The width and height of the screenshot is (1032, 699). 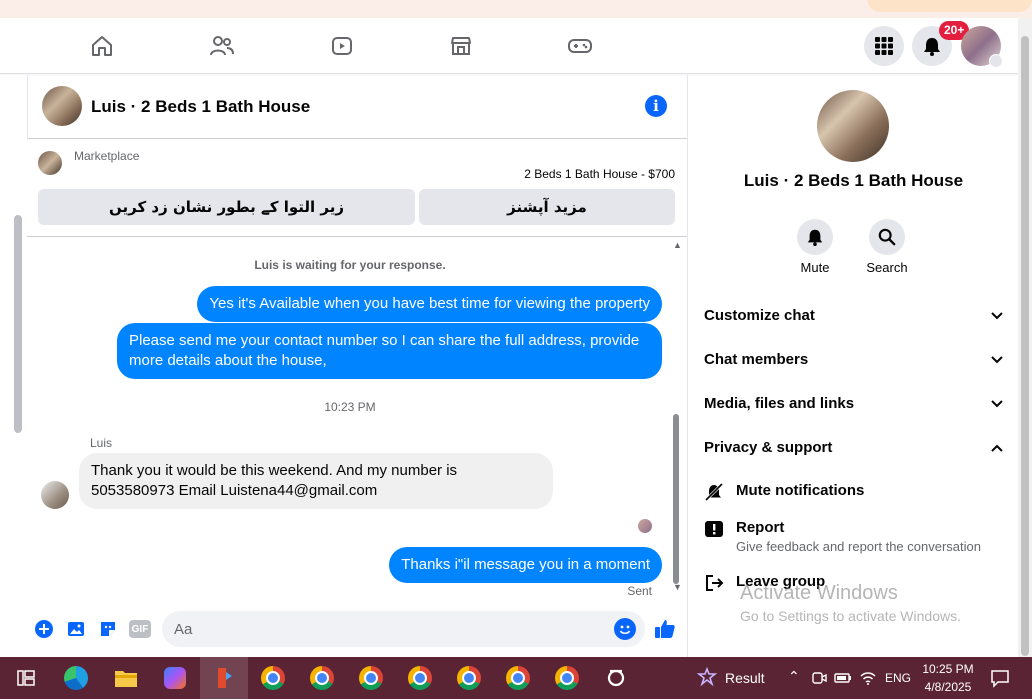 What do you see at coordinates (222, 46) in the screenshot?
I see `friends-icon` at bounding box center [222, 46].